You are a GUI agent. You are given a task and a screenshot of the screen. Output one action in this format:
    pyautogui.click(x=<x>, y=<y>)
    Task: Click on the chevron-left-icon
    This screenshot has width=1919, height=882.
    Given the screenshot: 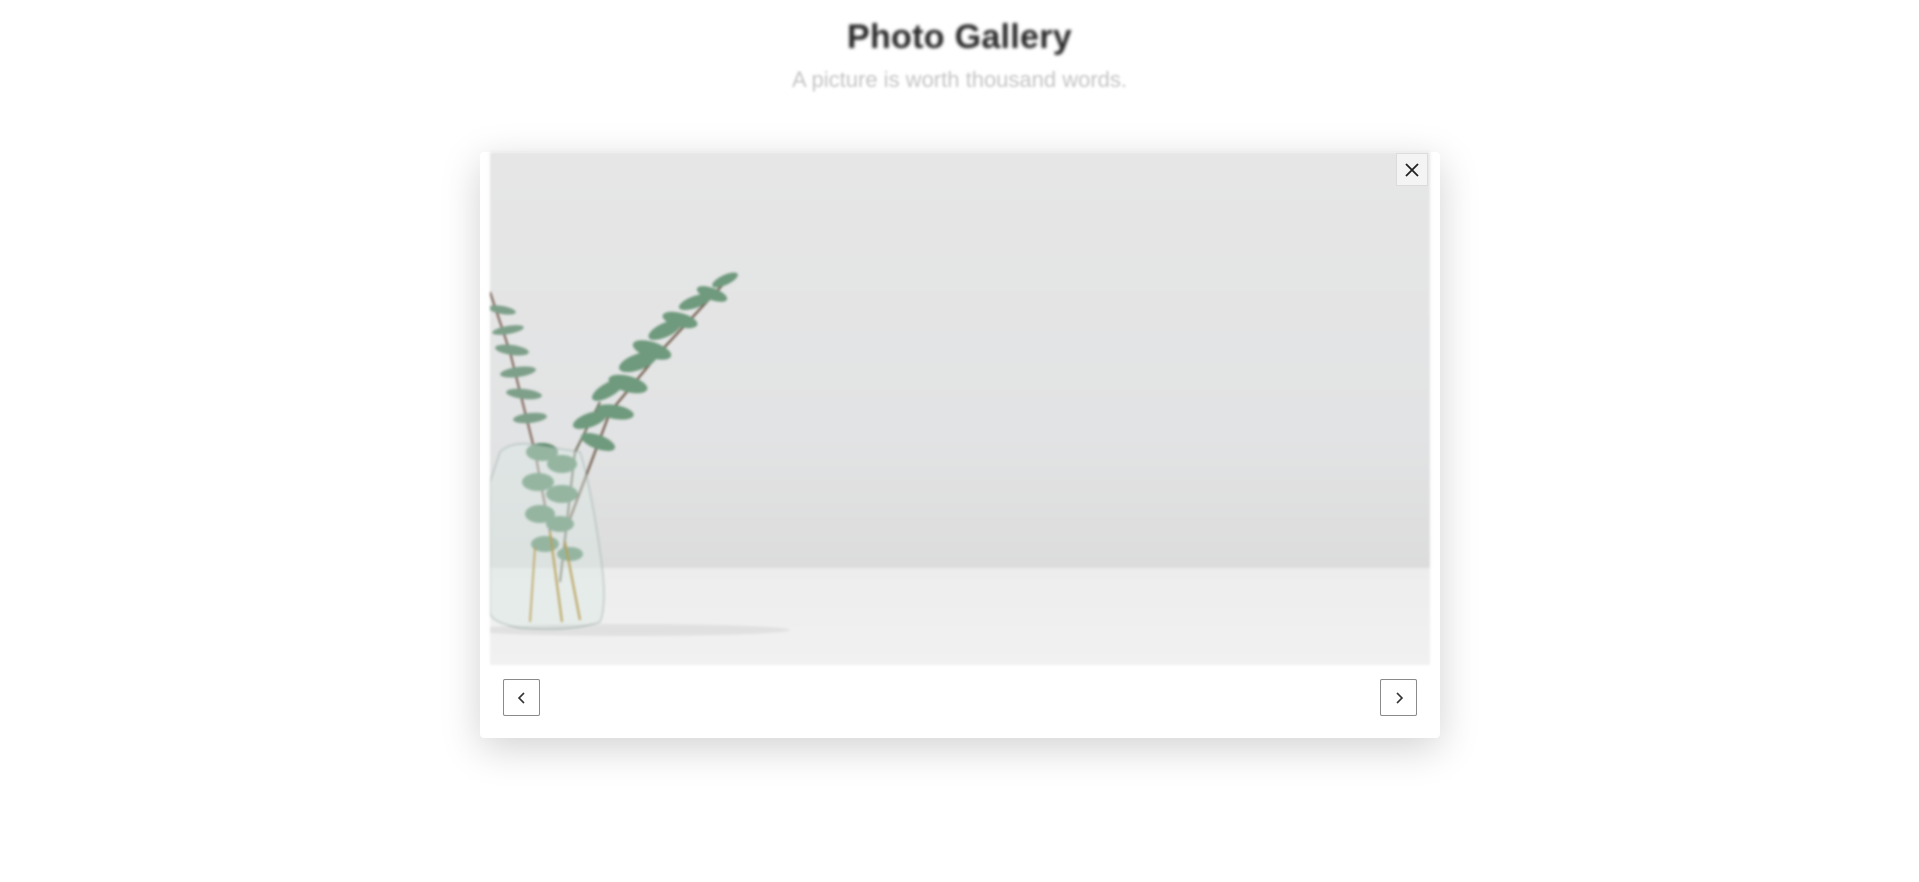 What is the action you would take?
    pyautogui.click(x=521, y=697)
    